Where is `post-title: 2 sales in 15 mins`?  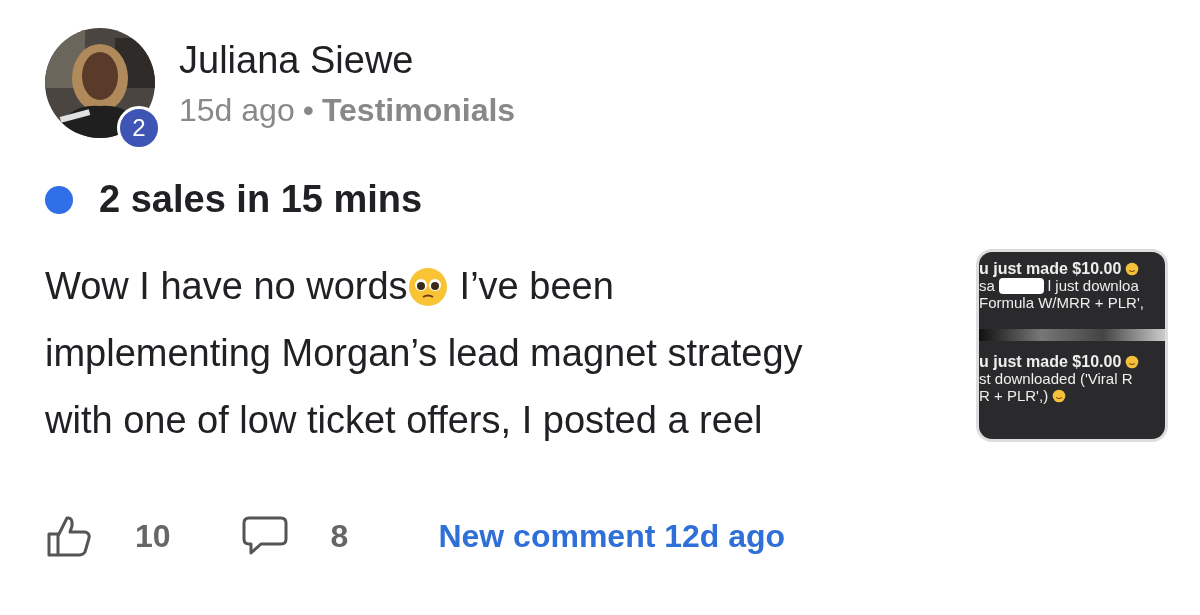 post-title: 2 sales in 15 mins is located at coordinates (261, 199).